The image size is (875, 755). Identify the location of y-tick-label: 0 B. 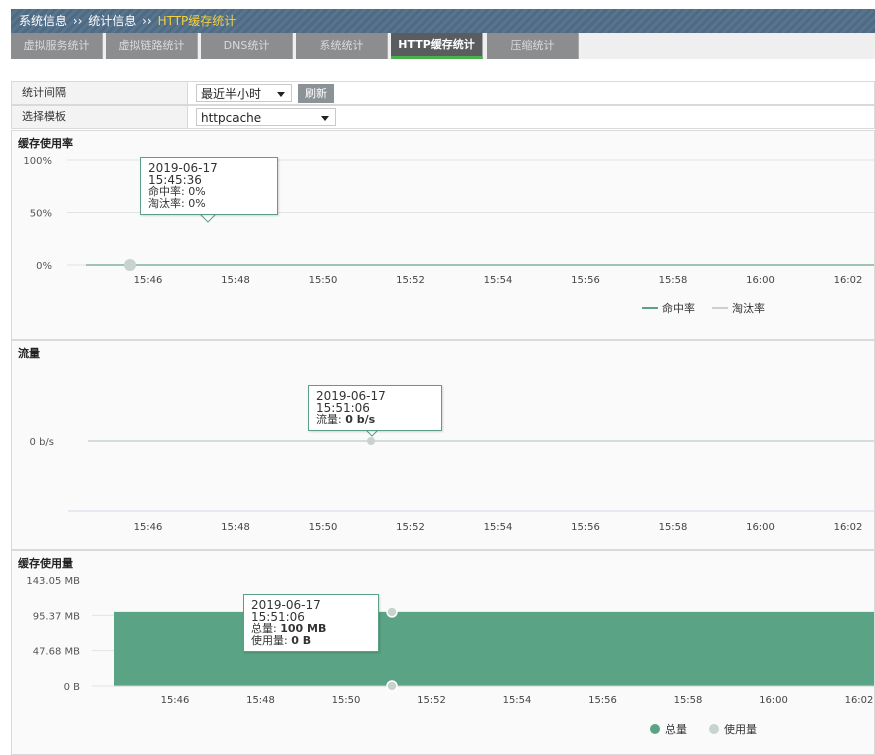
(72, 687).